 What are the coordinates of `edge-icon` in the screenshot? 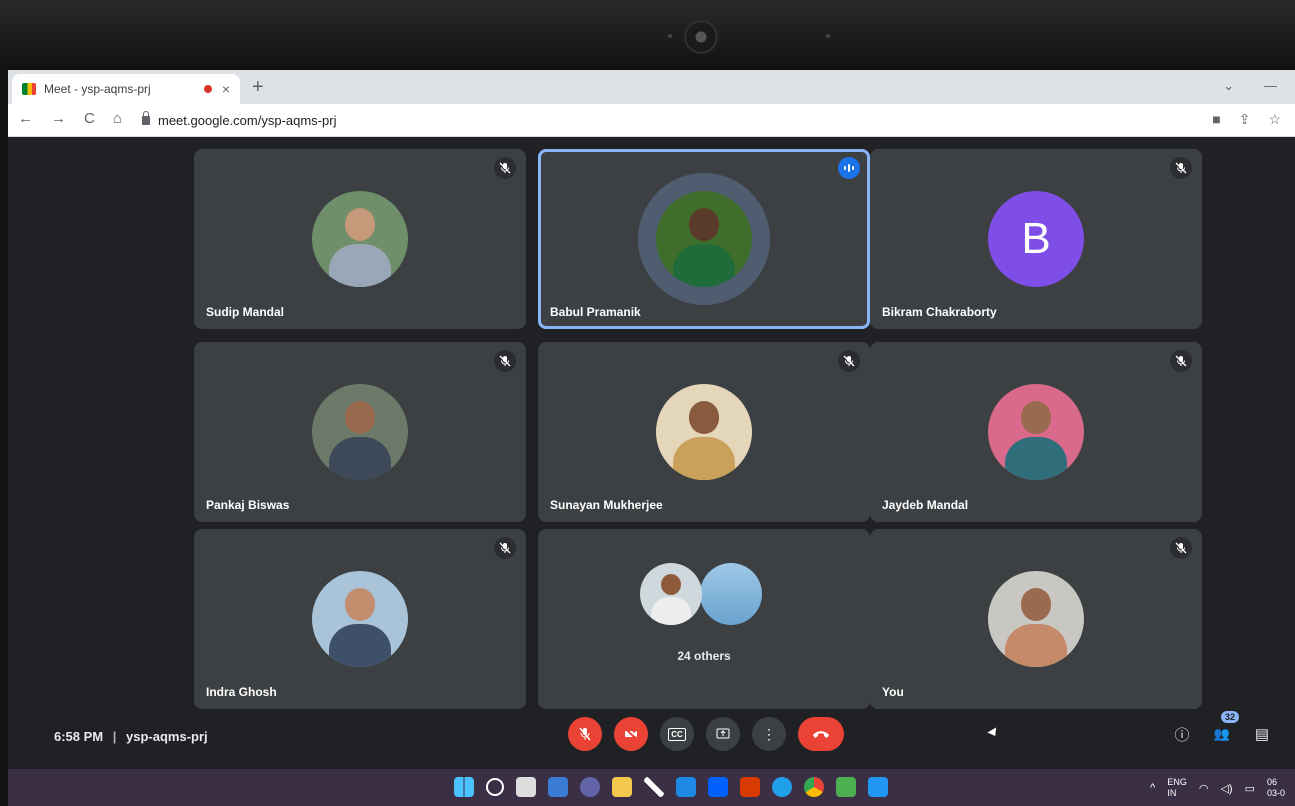 It's located at (782, 787).